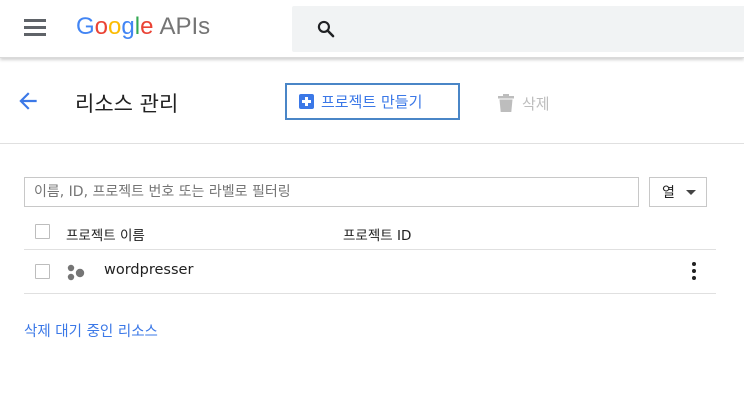 This screenshot has width=744, height=395. I want to click on create-project-label: 프로젝트 만들기, so click(372, 102).